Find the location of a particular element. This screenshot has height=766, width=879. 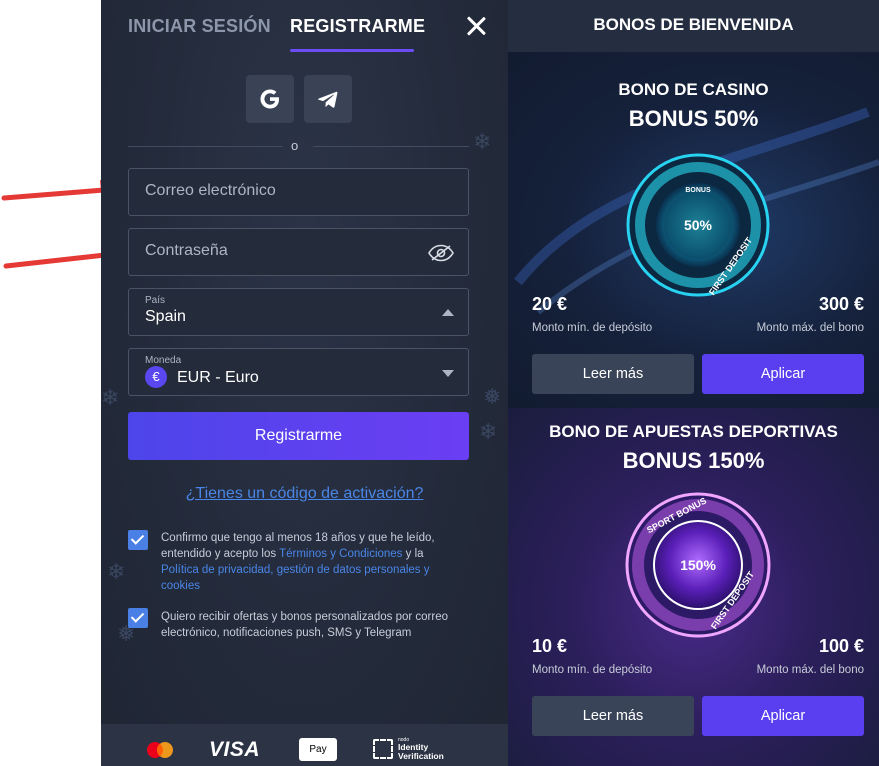

telegram-login-button is located at coordinates (328, 99).